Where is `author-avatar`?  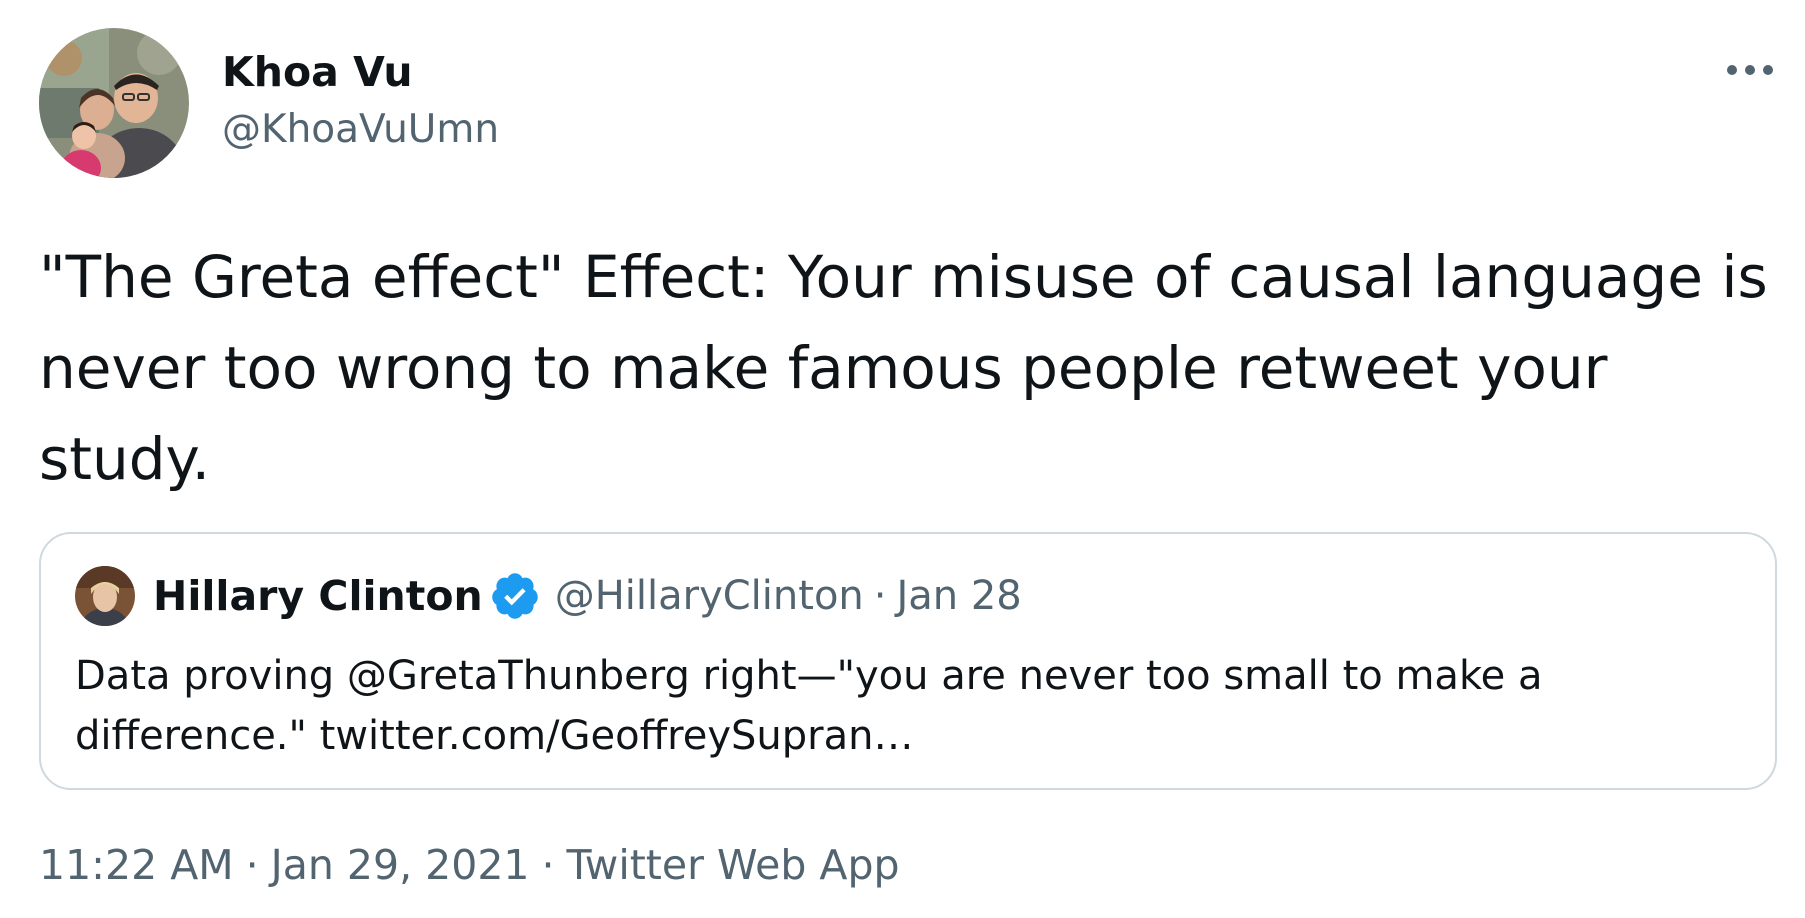 author-avatar is located at coordinates (114, 103).